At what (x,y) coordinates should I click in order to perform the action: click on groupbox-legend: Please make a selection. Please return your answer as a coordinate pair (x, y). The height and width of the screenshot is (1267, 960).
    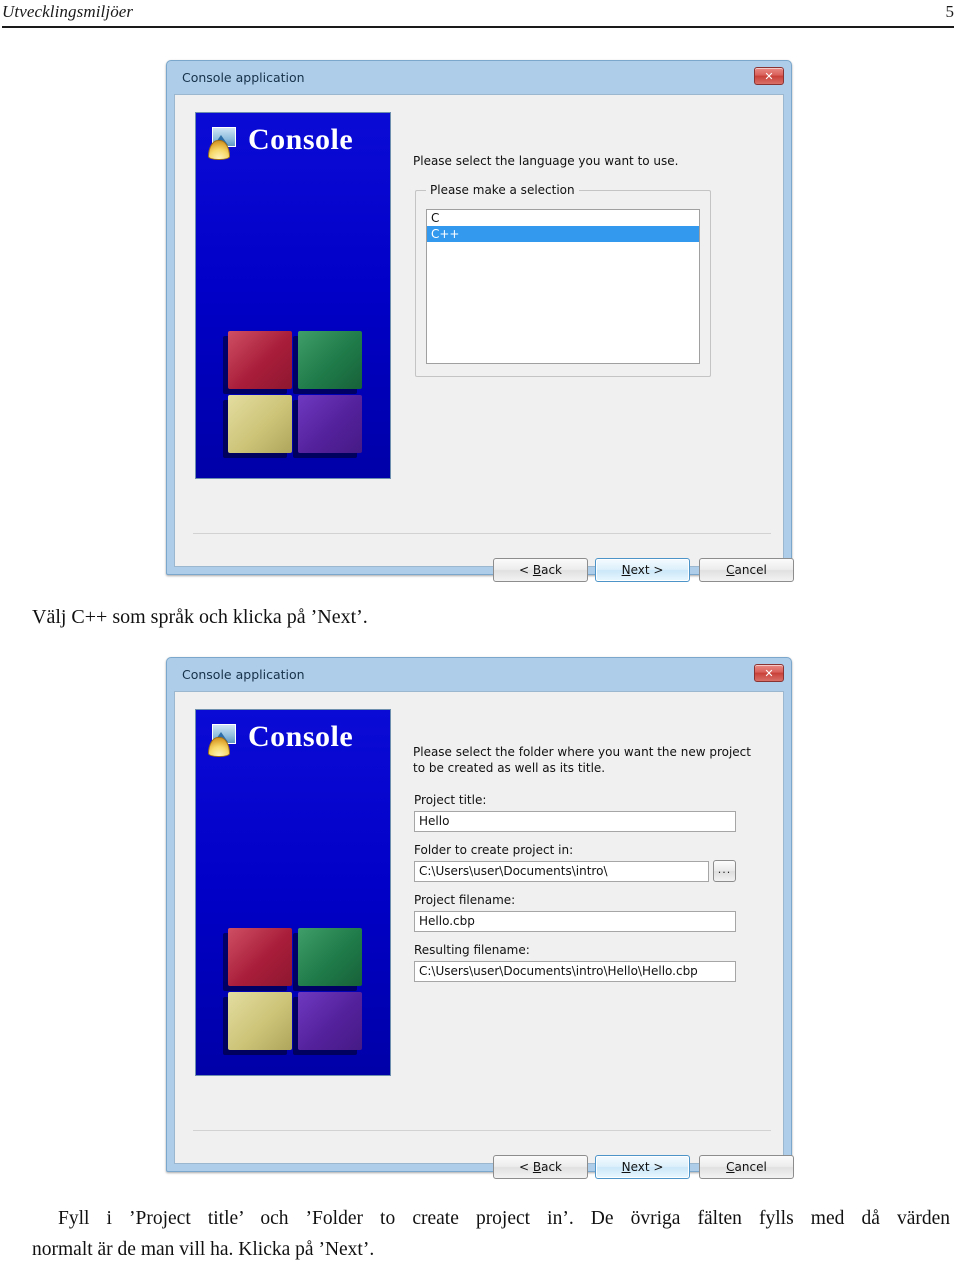
    Looking at the image, I should click on (502, 190).